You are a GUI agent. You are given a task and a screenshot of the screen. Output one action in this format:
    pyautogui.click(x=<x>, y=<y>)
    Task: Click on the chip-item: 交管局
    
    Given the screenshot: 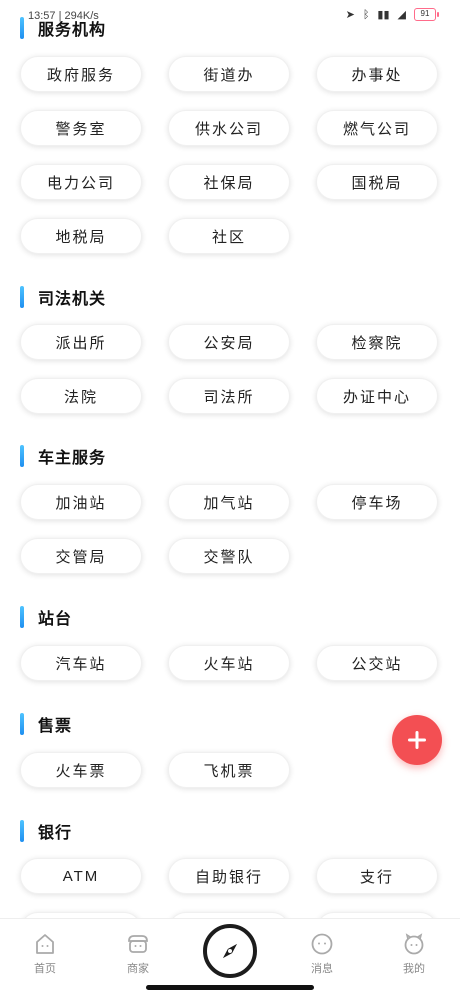 What is the action you would take?
    pyautogui.click(x=81, y=556)
    